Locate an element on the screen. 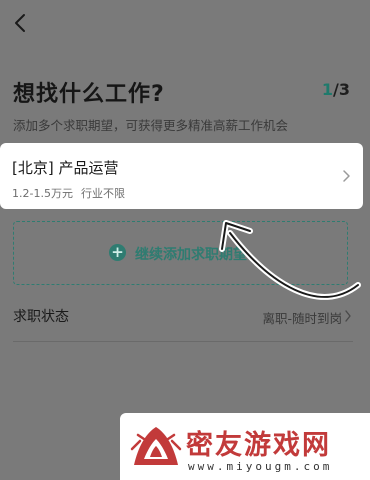 The height and width of the screenshot is (480, 370). watermark: 密友游戏网 www.miyougm.com is located at coordinates (245, 446).